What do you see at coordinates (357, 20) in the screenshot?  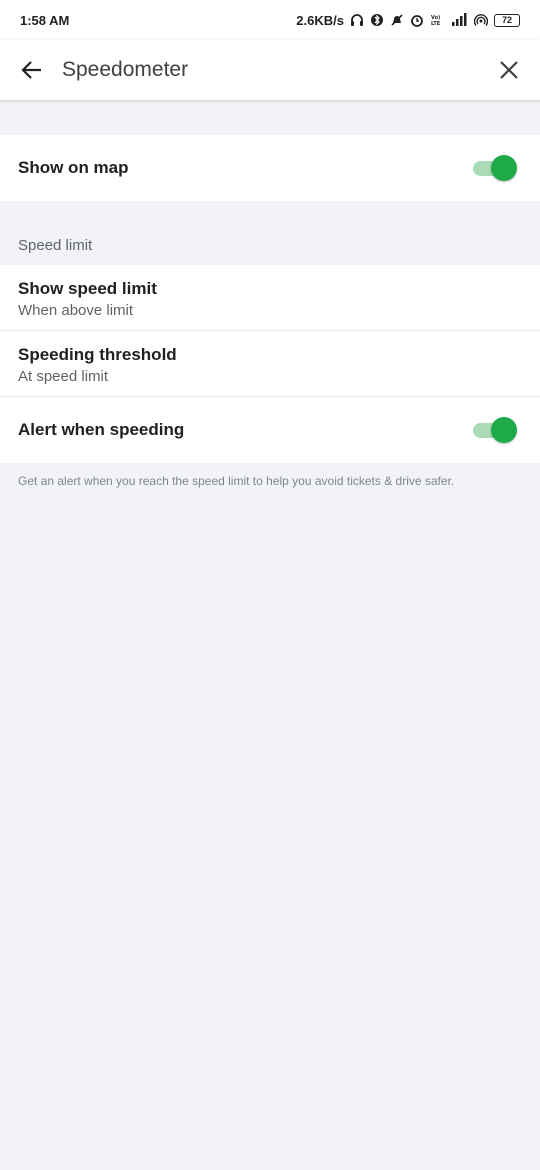 I see `headphones-icon` at bounding box center [357, 20].